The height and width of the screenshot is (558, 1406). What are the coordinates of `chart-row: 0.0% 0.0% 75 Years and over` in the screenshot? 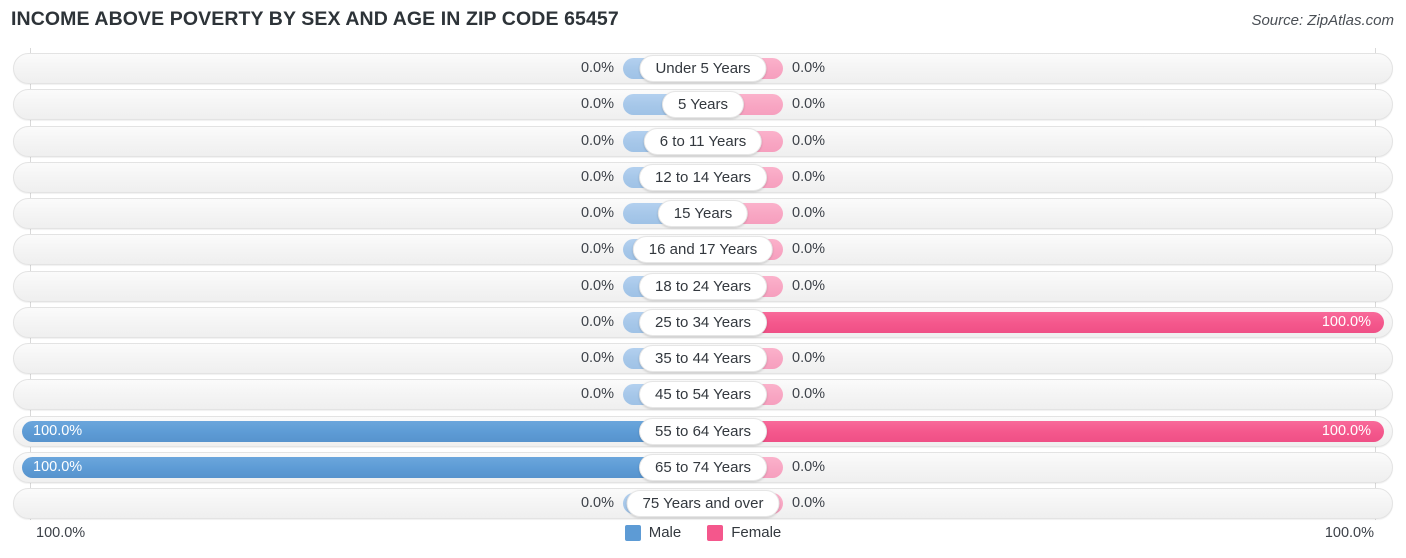 It's located at (703, 503).